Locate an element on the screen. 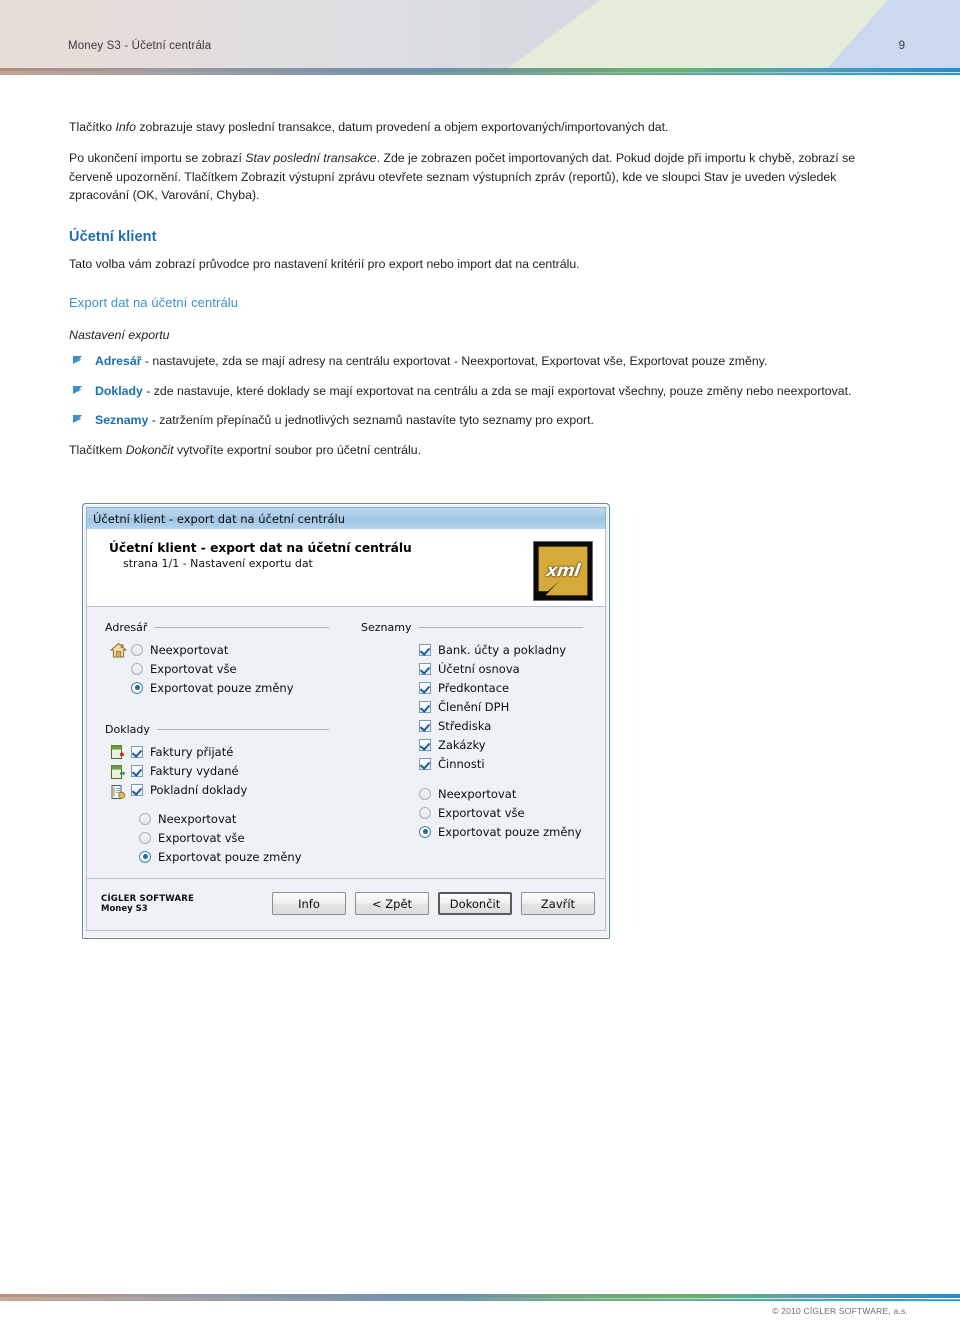 The width and height of the screenshot is (960, 1332). para2-italic-term: Stav poslední transakce is located at coordinates (311, 158).